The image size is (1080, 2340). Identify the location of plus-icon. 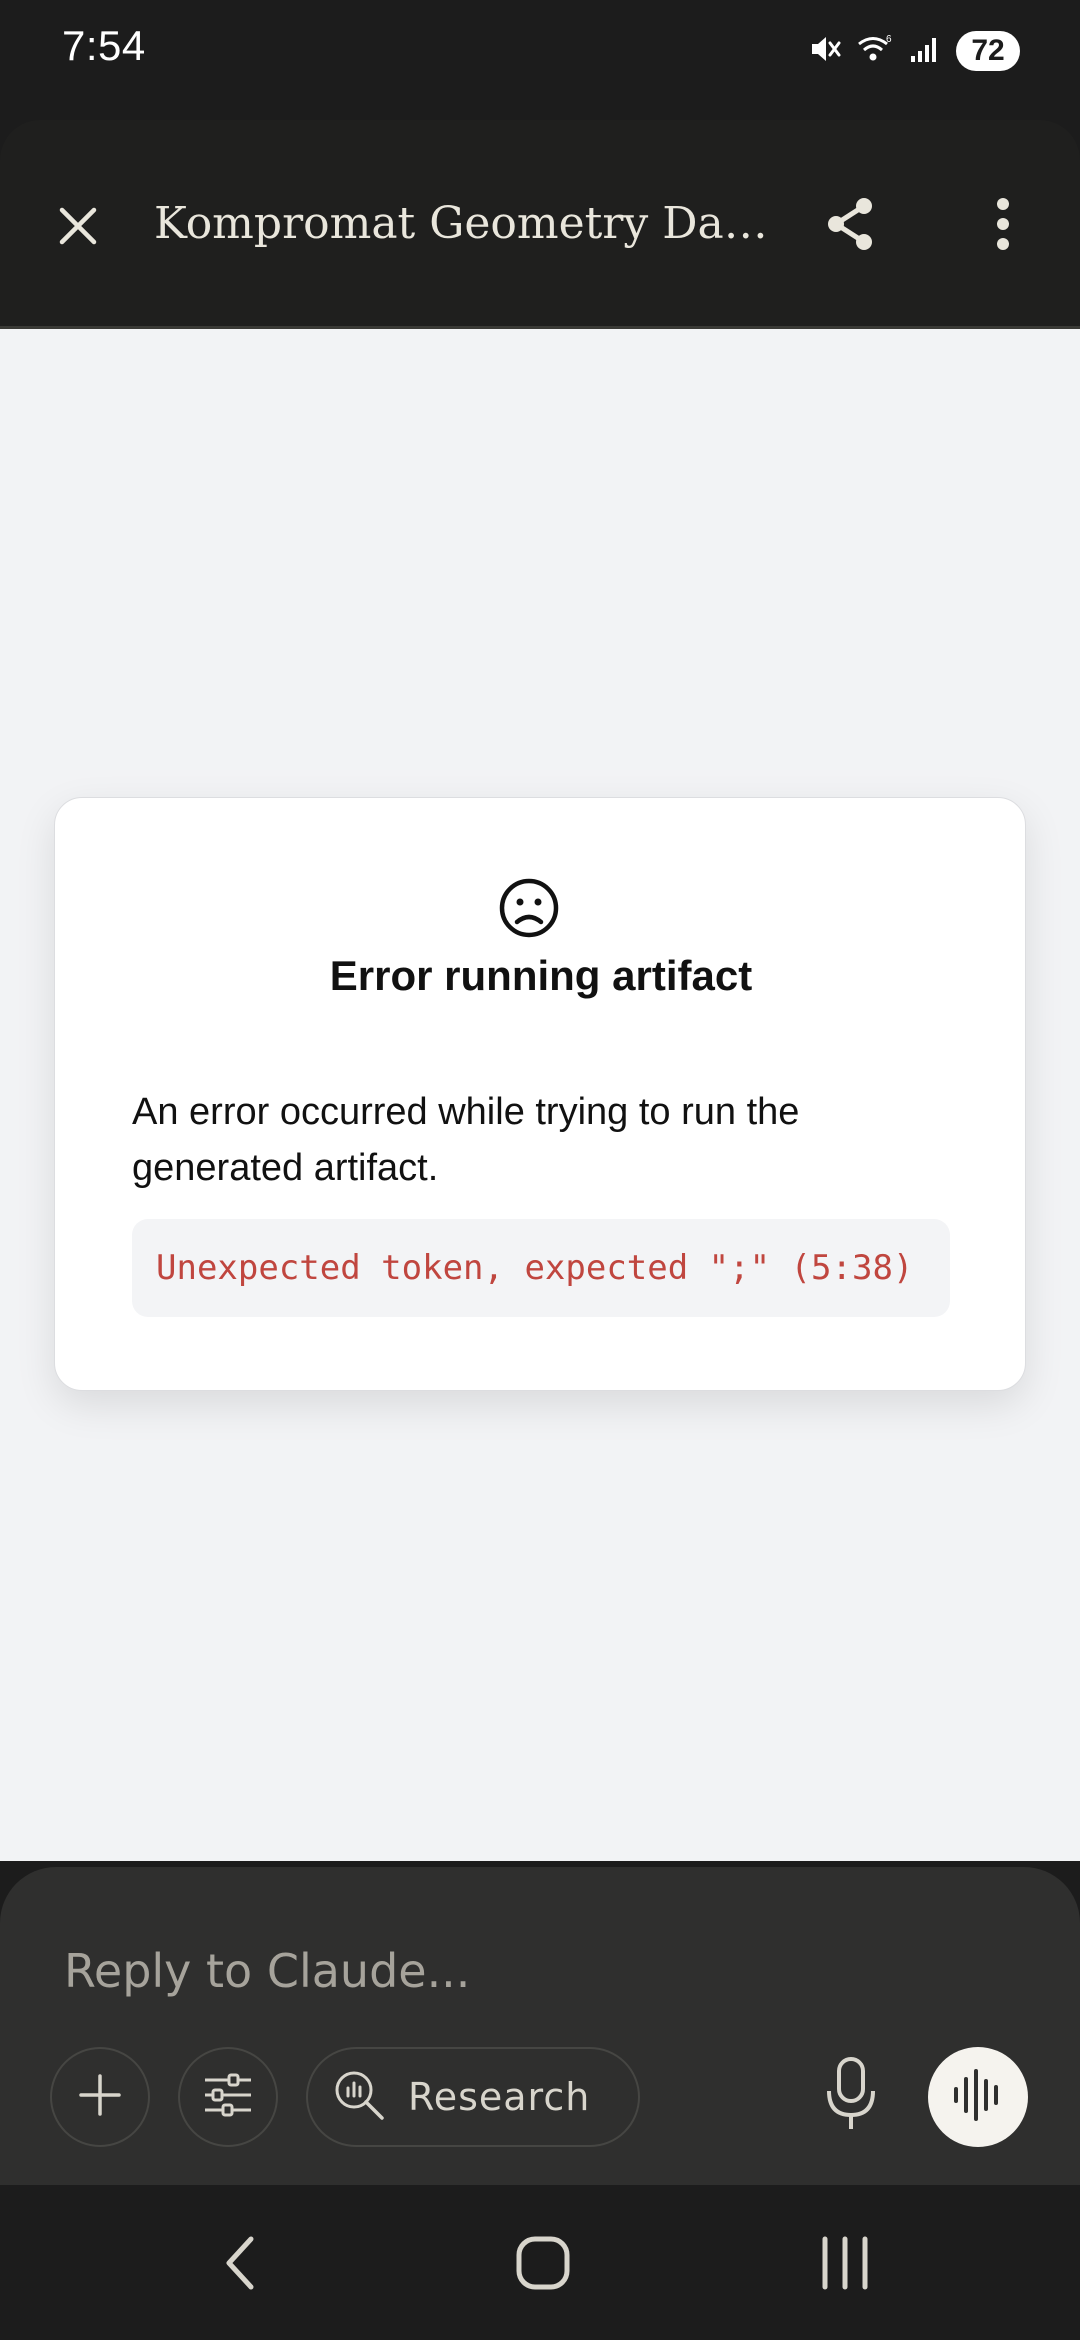
(100, 2097).